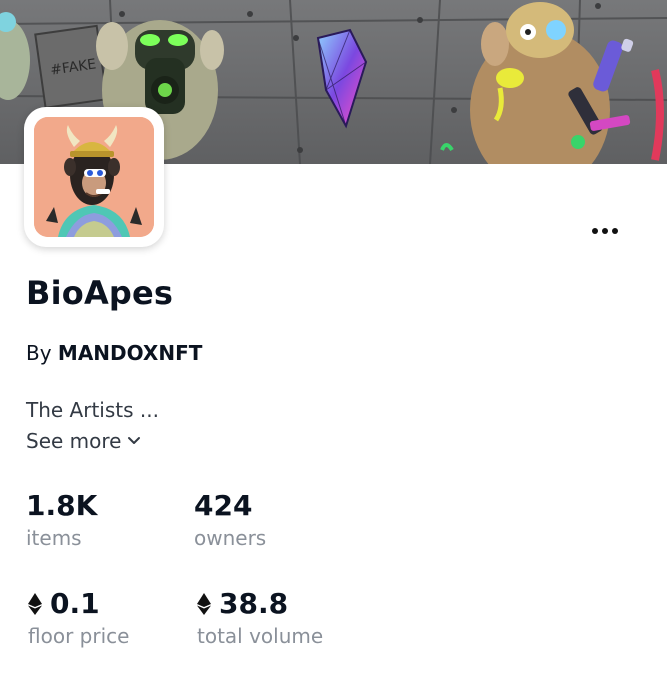 This screenshot has width=667, height=680. Describe the element at coordinates (230, 538) in the screenshot. I see `stat-label: owners` at that location.